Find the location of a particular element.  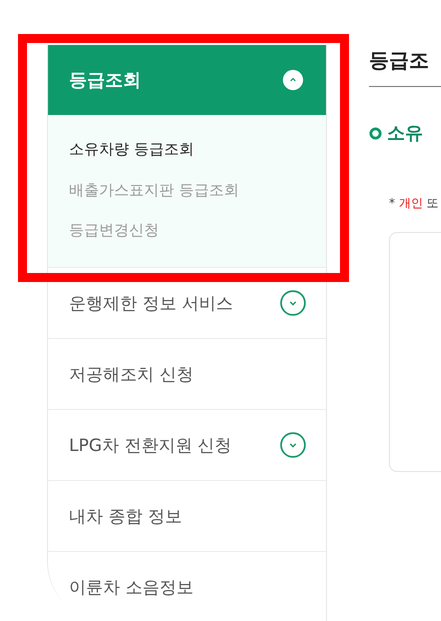

menu-label: 내차 종합 정보 is located at coordinates (125, 517).